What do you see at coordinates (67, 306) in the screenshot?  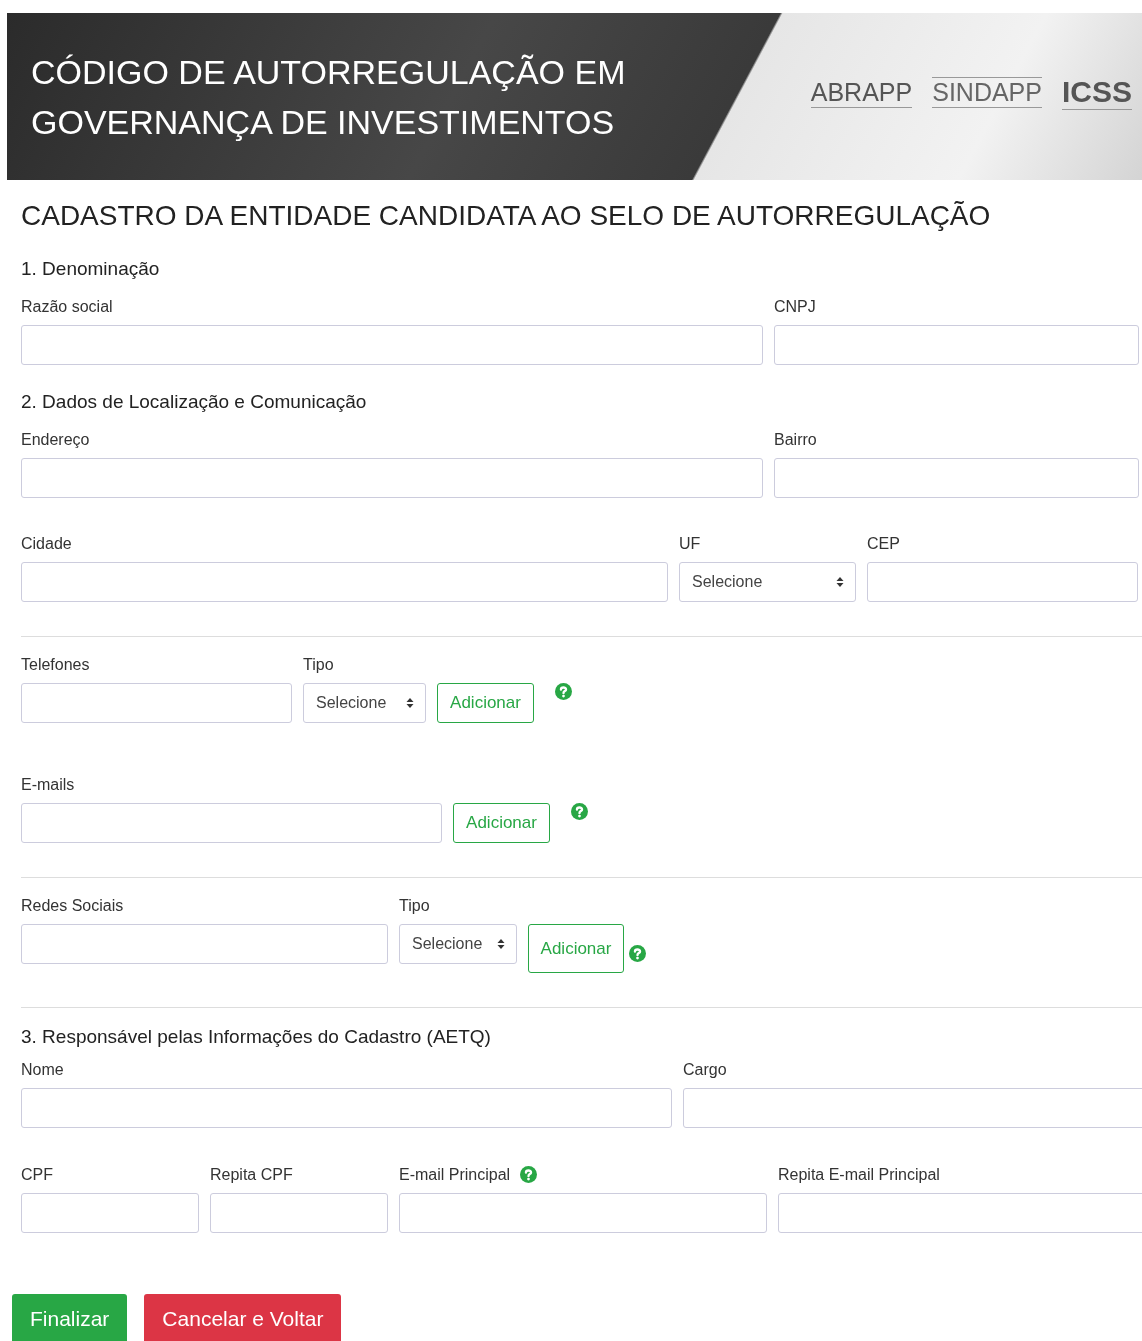 I see `field-label: Razão social` at bounding box center [67, 306].